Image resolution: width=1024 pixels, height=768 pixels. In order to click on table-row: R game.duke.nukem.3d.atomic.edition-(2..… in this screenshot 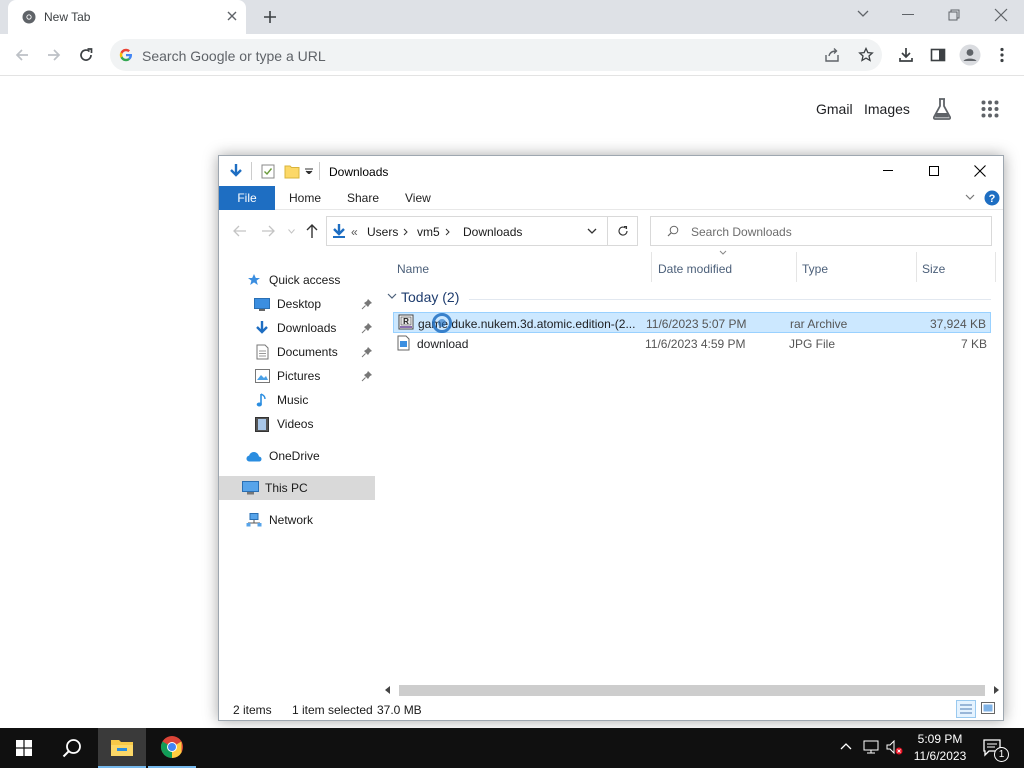, I will do `click(692, 322)`.